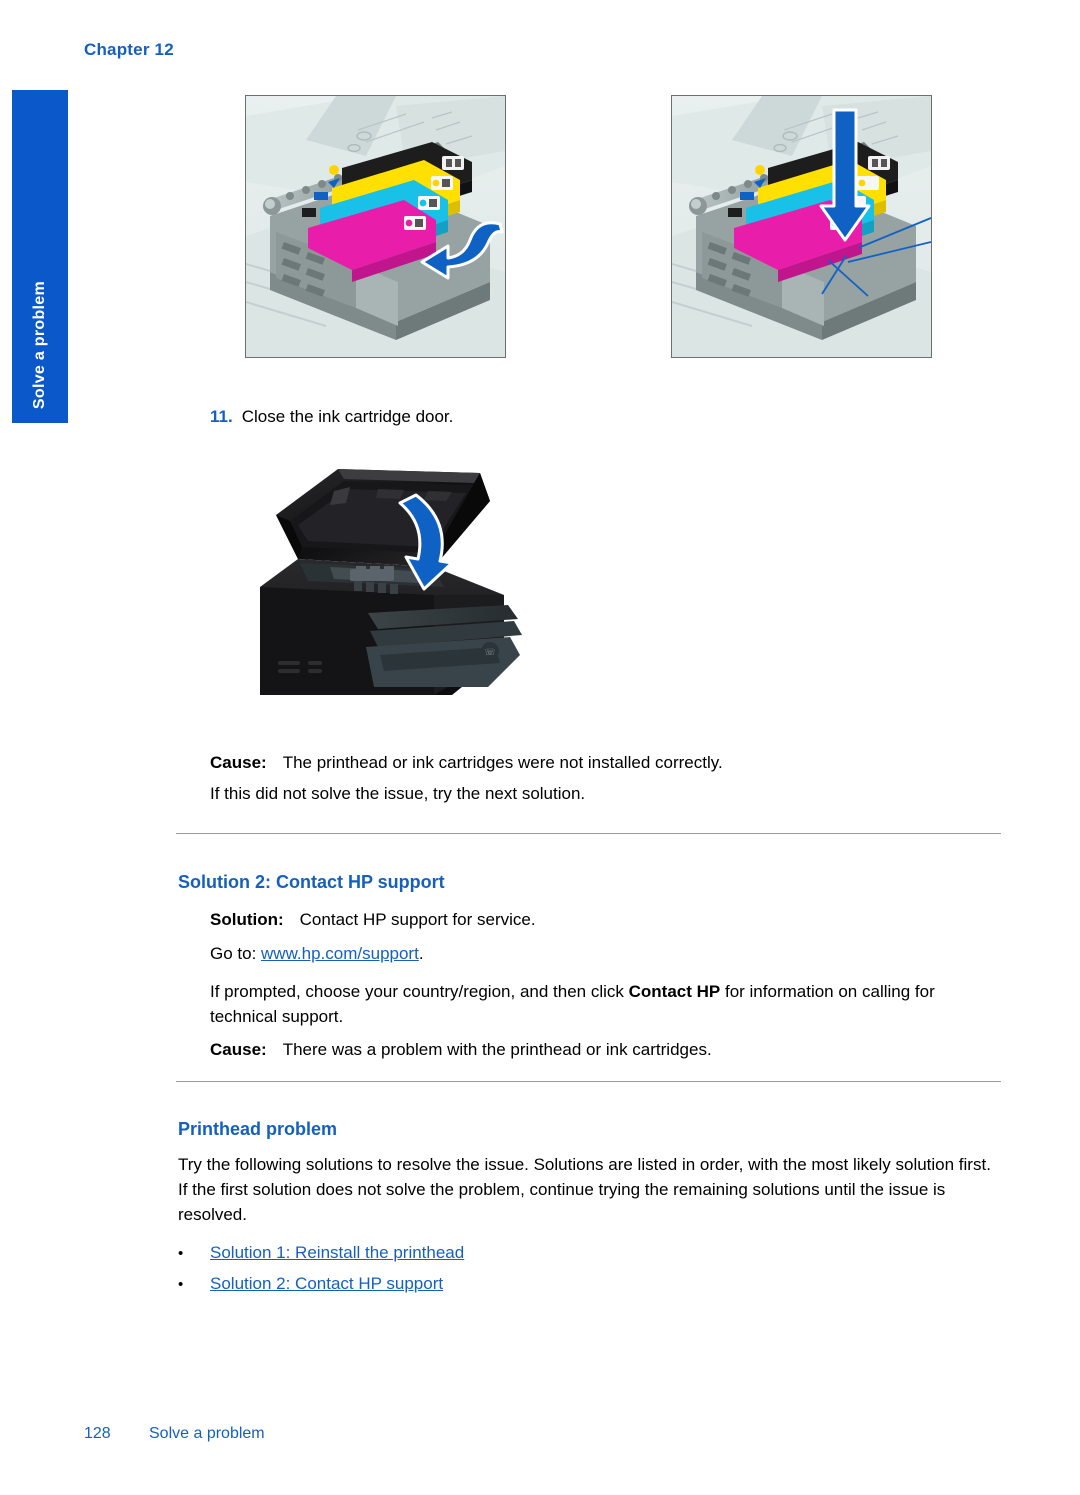 The height and width of the screenshot is (1495, 1080). Describe the element at coordinates (347, 416) in the screenshot. I see `step-text: Close the ink cartridge door.` at that location.